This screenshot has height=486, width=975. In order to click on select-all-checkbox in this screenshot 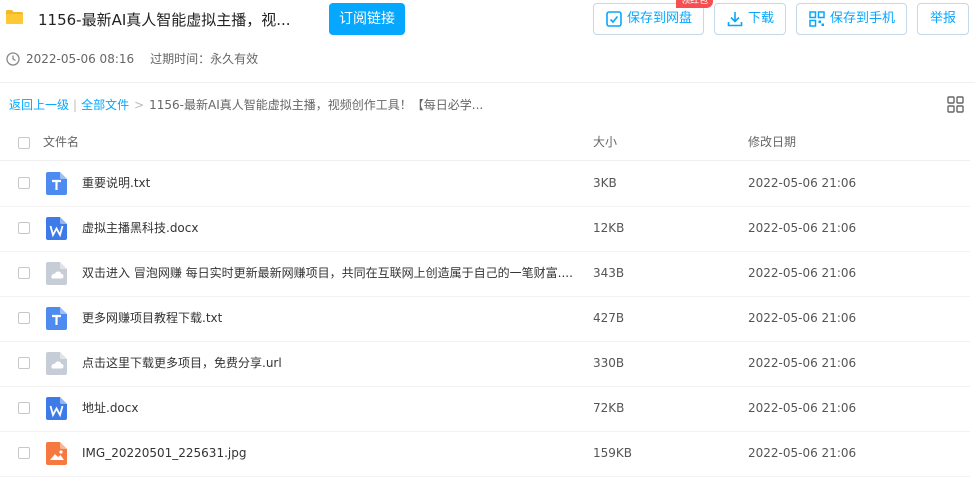, I will do `click(24, 143)`.